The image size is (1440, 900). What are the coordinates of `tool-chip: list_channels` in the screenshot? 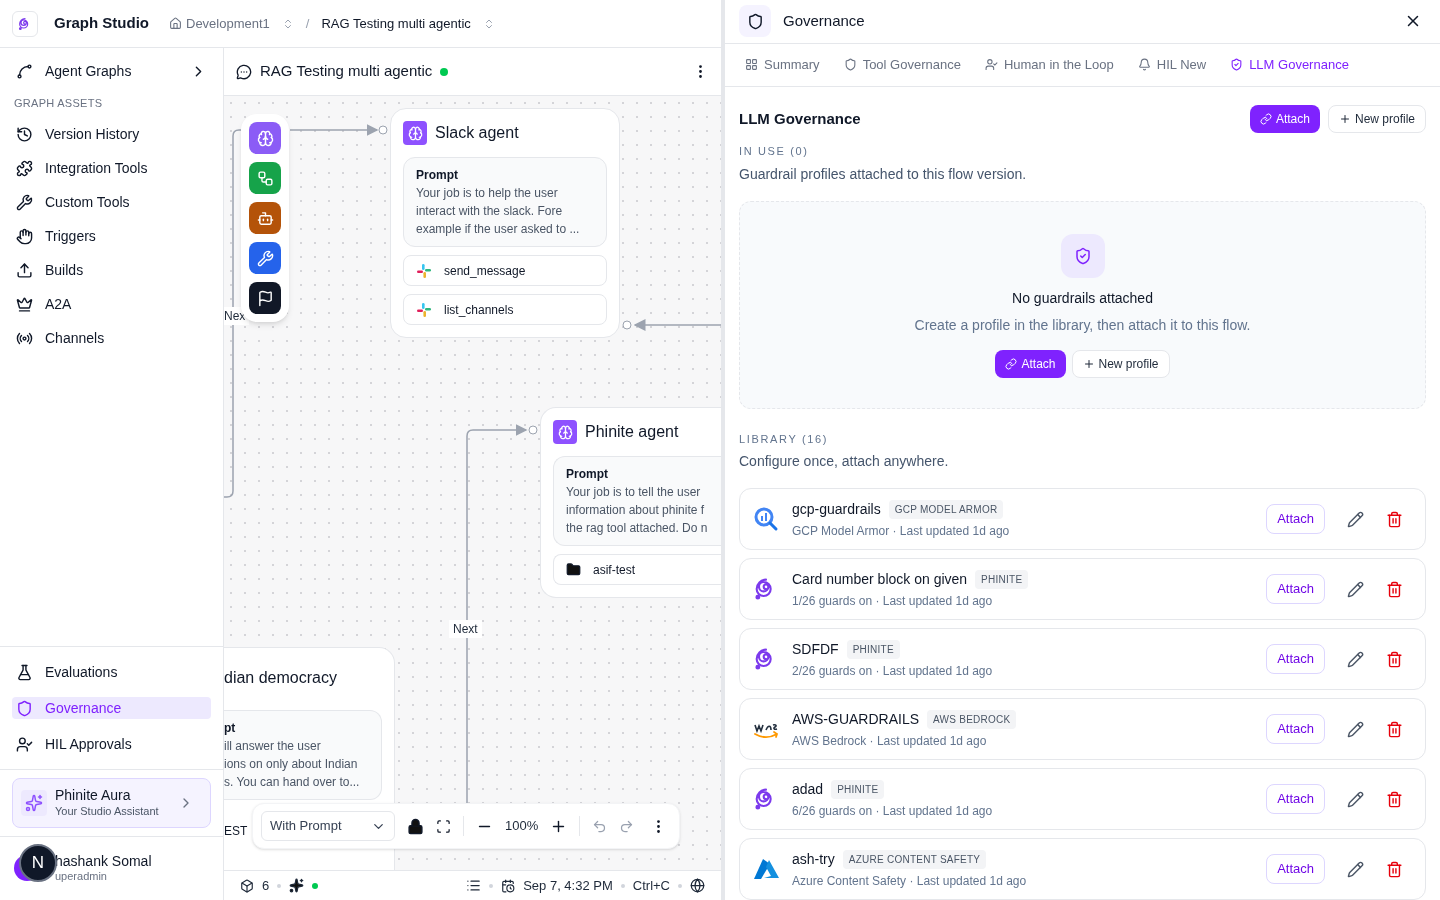 It's located at (505, 309).